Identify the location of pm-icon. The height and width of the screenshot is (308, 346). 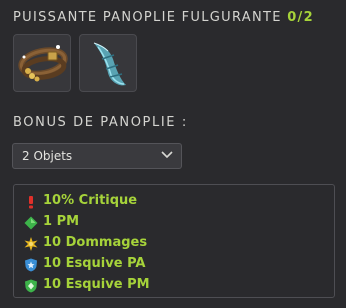
(31, 223).